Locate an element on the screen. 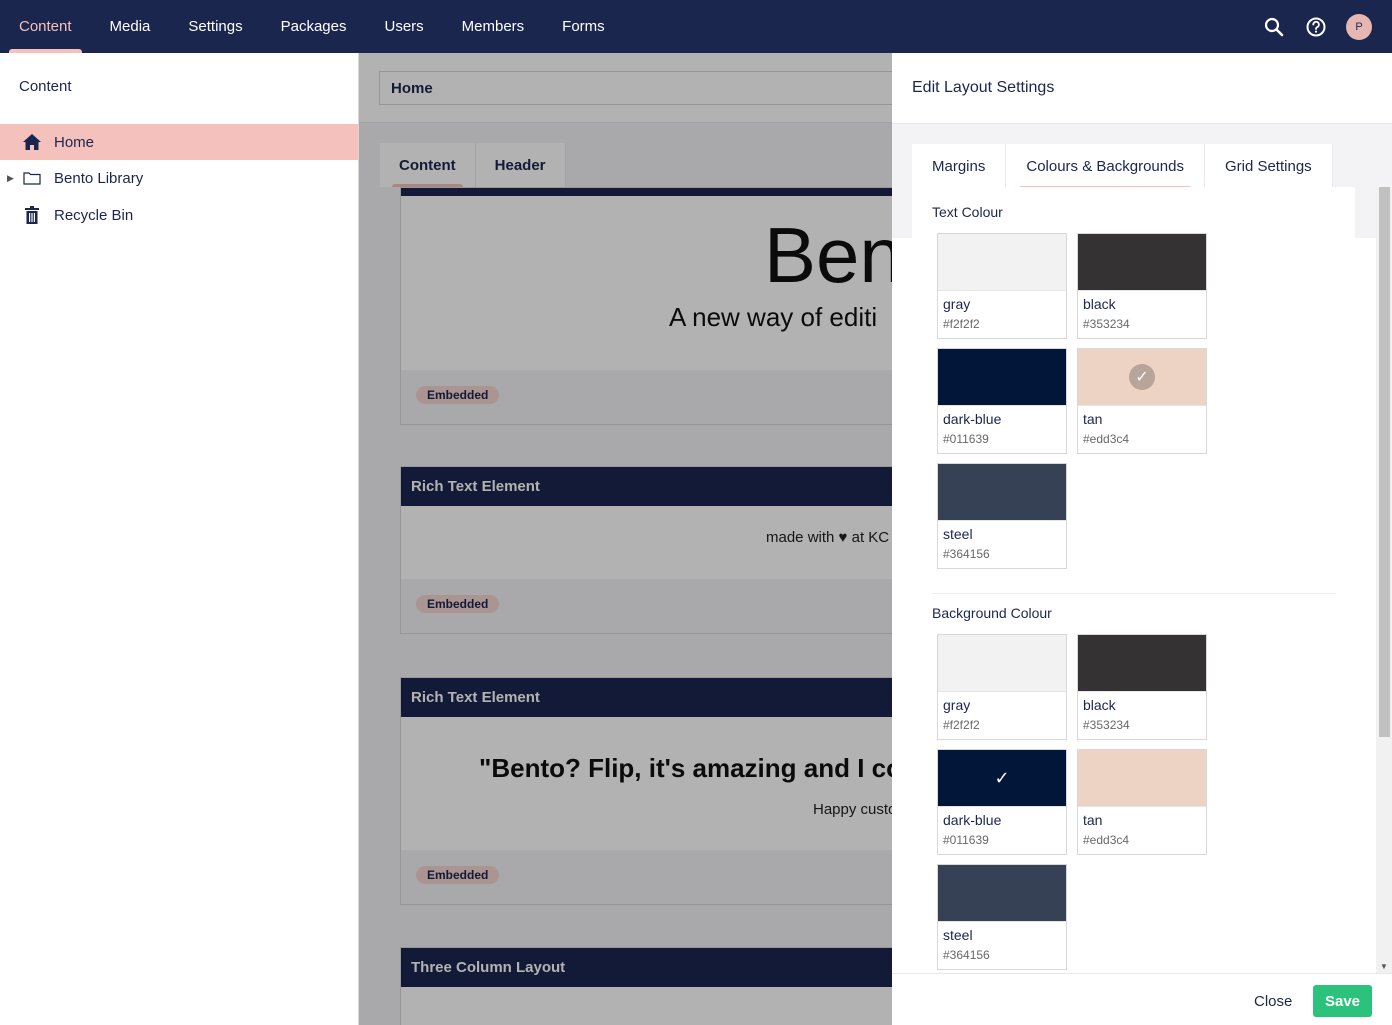 This screenshot has height=1025, width=1392. avatar-initial: P is located at coordinates (1359, 26).